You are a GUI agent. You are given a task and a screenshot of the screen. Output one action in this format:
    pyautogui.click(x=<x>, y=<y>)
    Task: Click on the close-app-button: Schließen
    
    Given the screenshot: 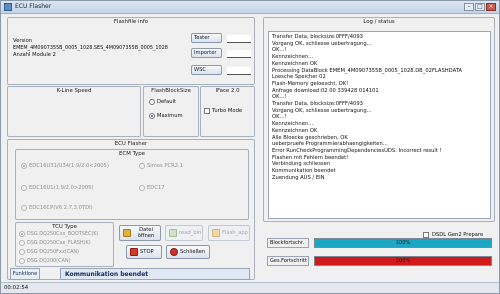 What is the action you would take?
    pyautogui.click(x=188, y=252)
    